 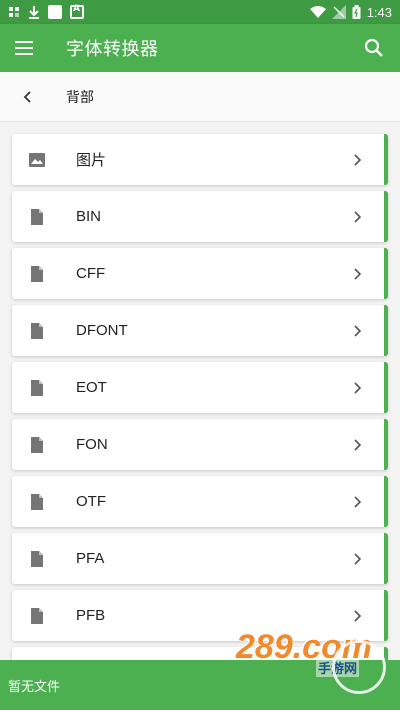 What do you see at coordinates (200, 387) in the screenshot?
I see `list-item-eot: EOT` at bounding box center [200, 387].